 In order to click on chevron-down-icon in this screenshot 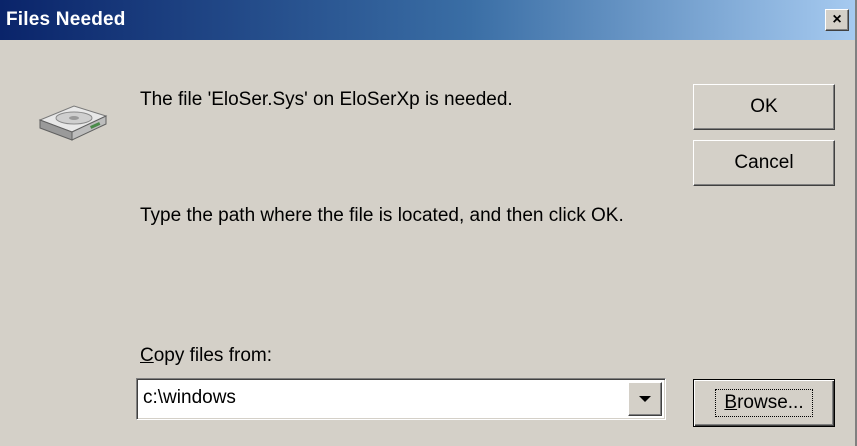, I will do `click(645, 399)`.